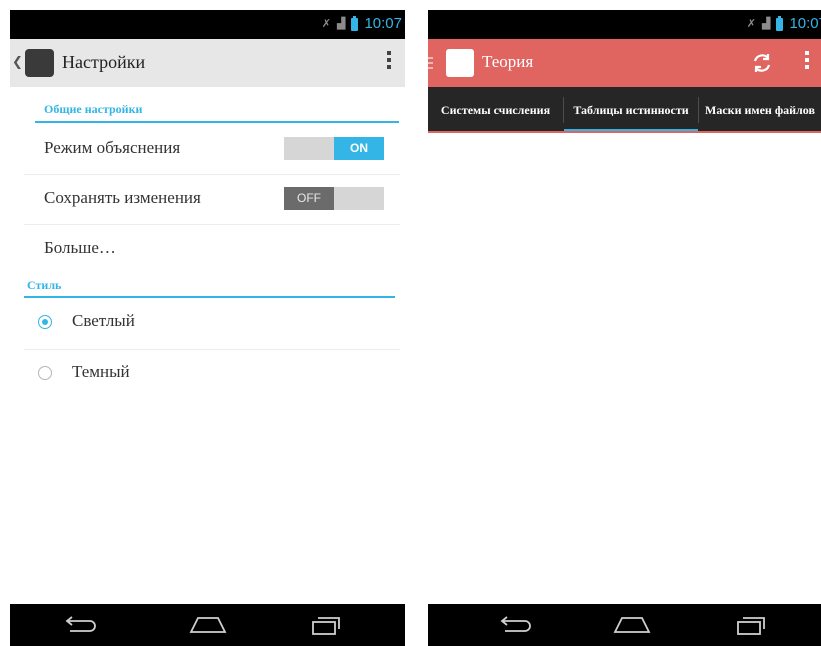 Image resolution: width=821 pixels, height=646 pixels. I want to click on settings-title: Настройки, so click(104, 62).